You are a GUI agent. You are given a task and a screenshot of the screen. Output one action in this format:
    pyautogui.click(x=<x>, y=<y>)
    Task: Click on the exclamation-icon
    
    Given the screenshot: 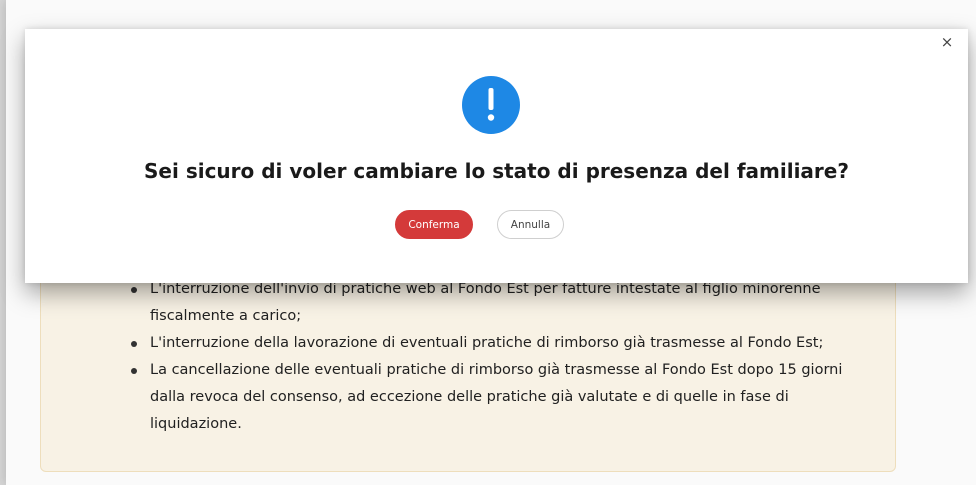 What is the action you would take?
    pyautogui.click(x=491, y=105)
    